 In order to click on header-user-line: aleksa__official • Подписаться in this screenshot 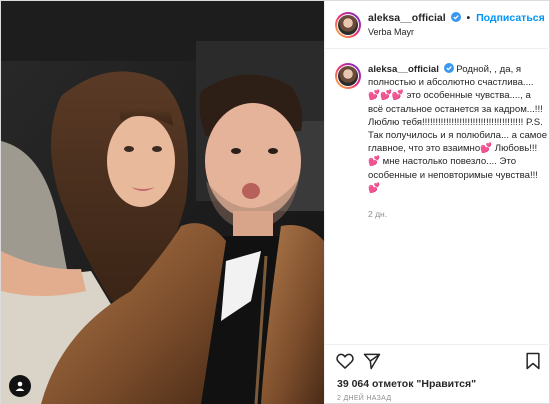, I will do `click(456, 18)`.